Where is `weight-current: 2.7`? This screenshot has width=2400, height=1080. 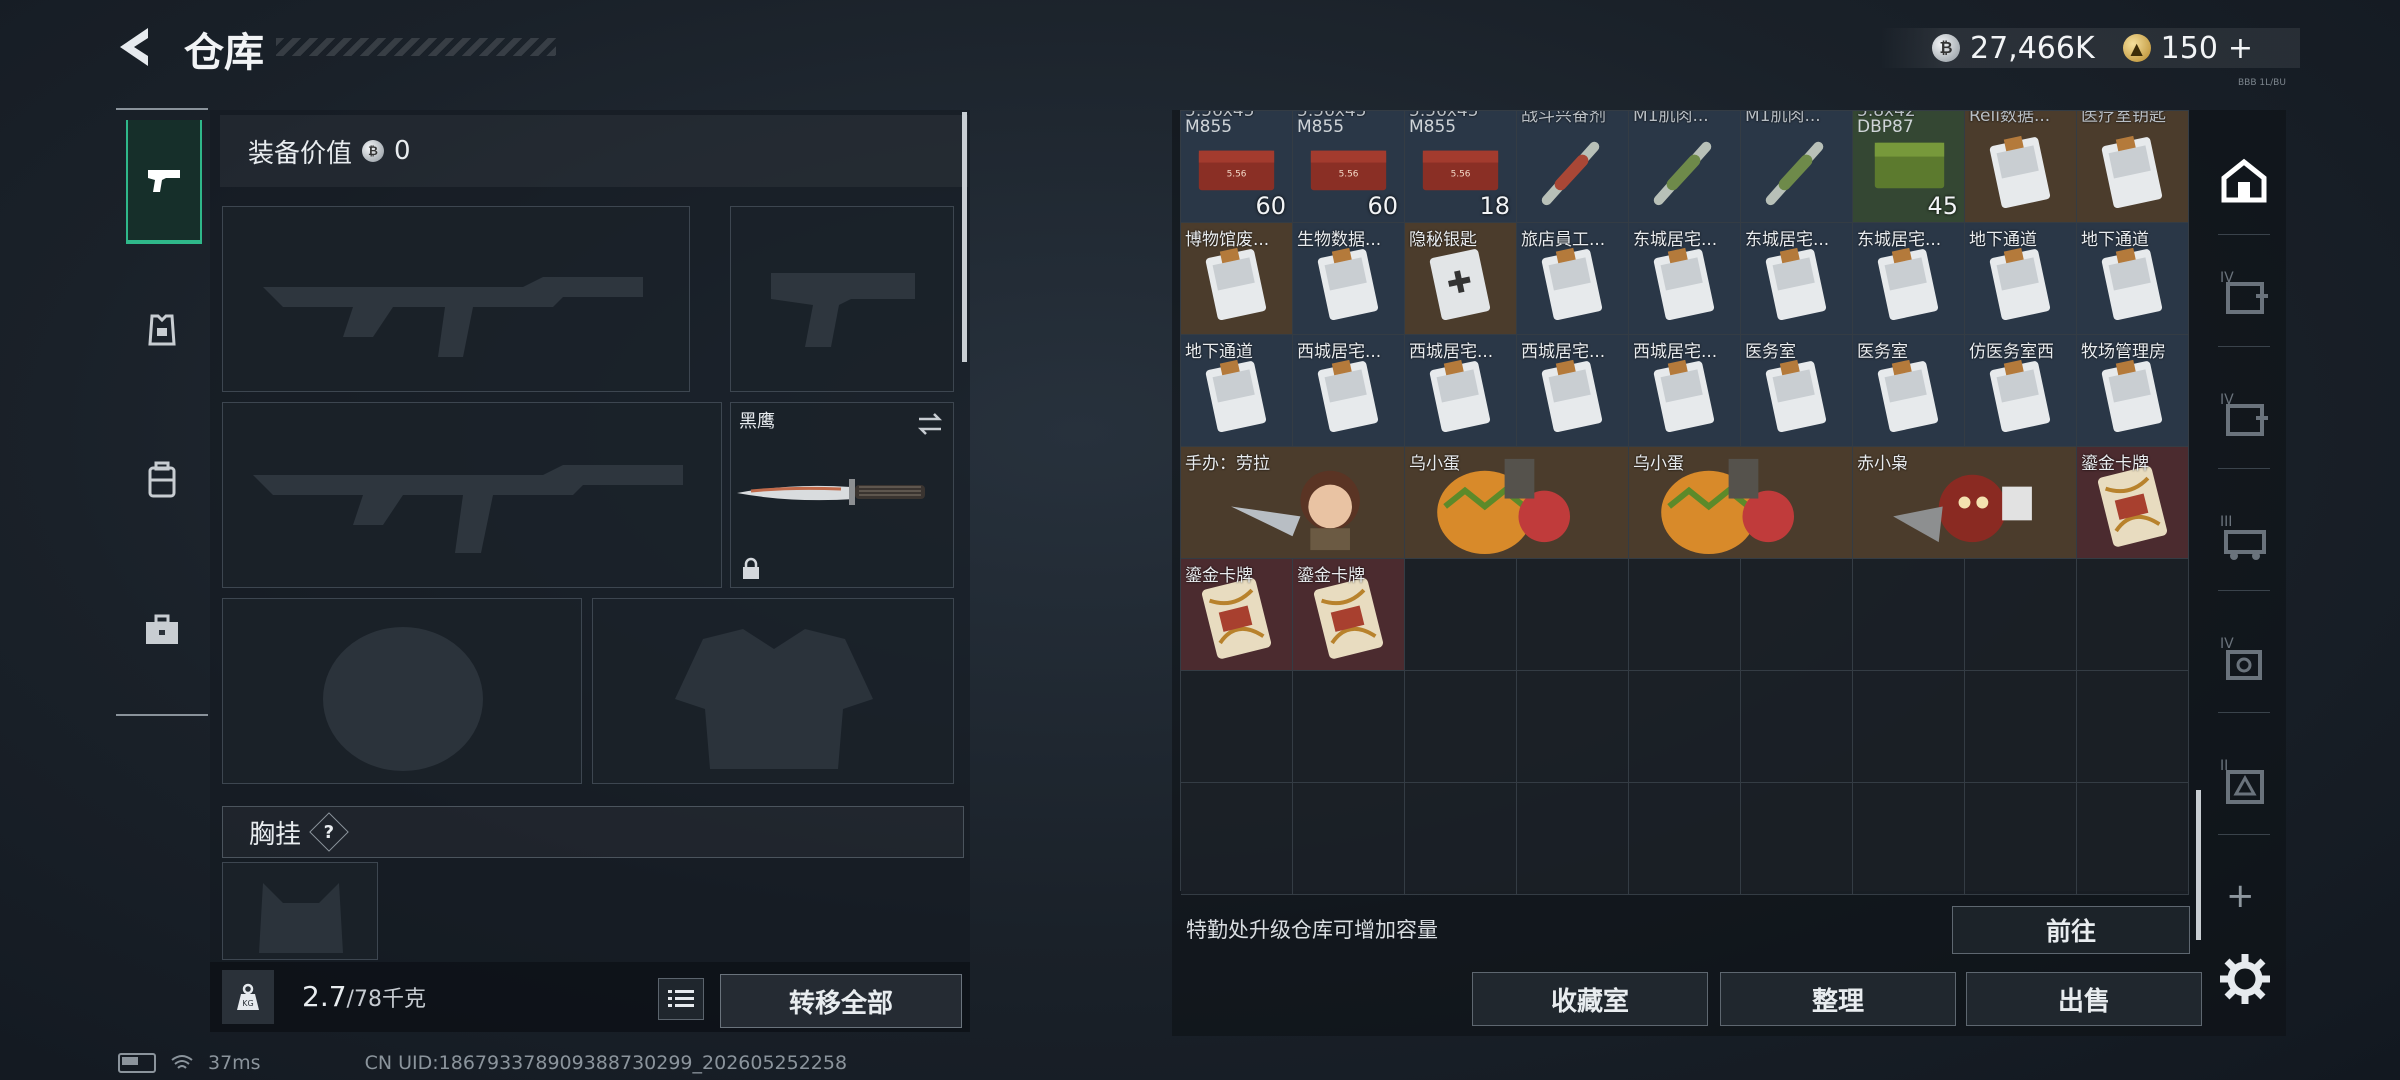 weight-current: 2.7 is located at coordinates (324, 996).